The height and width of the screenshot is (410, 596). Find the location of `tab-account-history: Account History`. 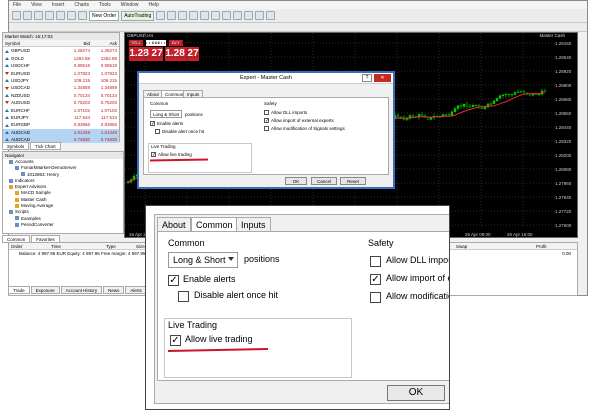

tab-account-history: Account History is located at coordinates (81, 290).